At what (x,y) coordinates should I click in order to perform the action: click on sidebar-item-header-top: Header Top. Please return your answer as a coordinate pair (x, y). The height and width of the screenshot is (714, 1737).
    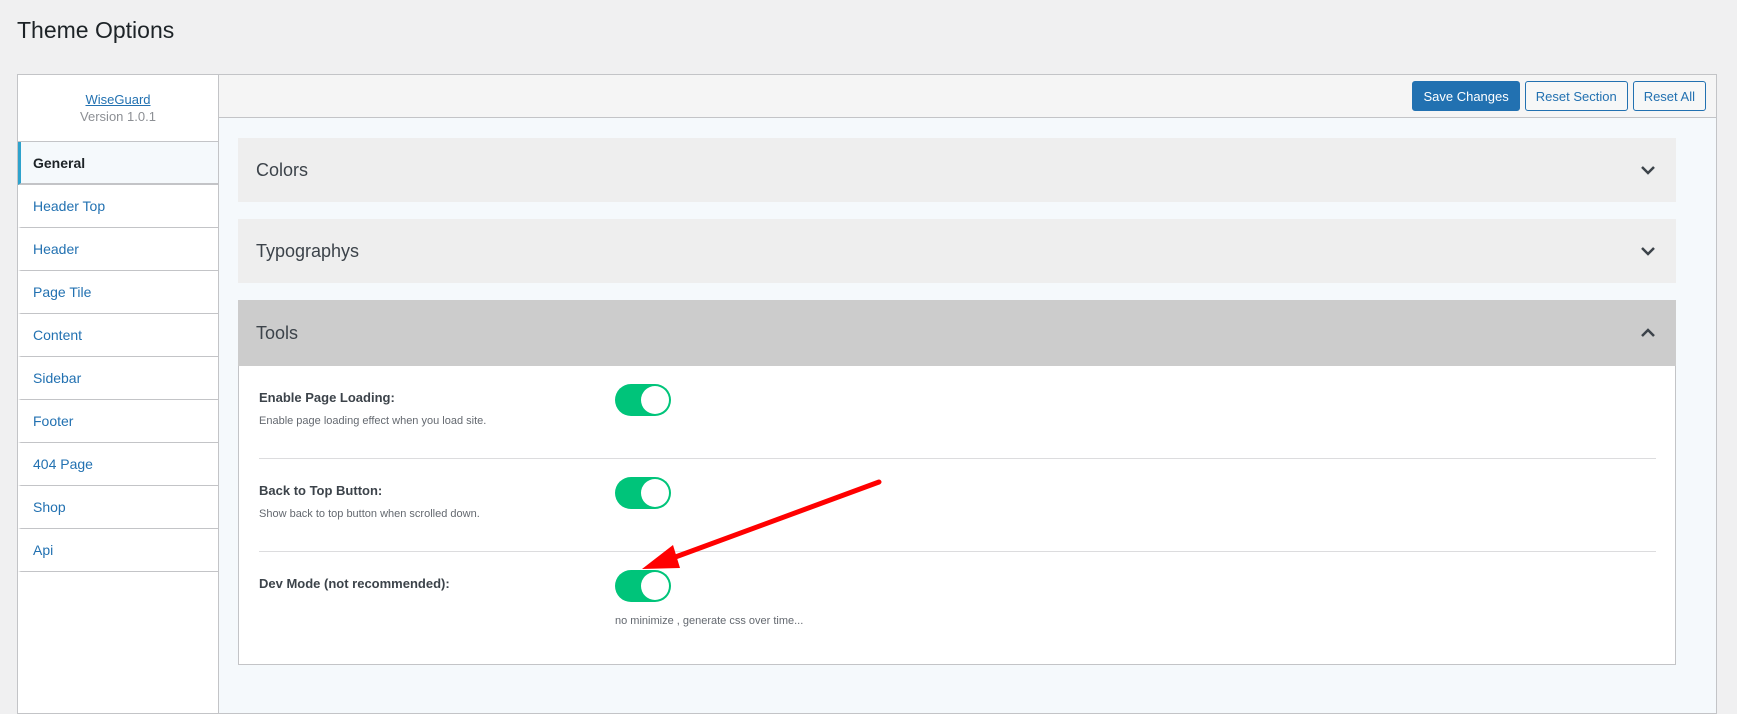
    Looking at the image, I should click on (118, 206).